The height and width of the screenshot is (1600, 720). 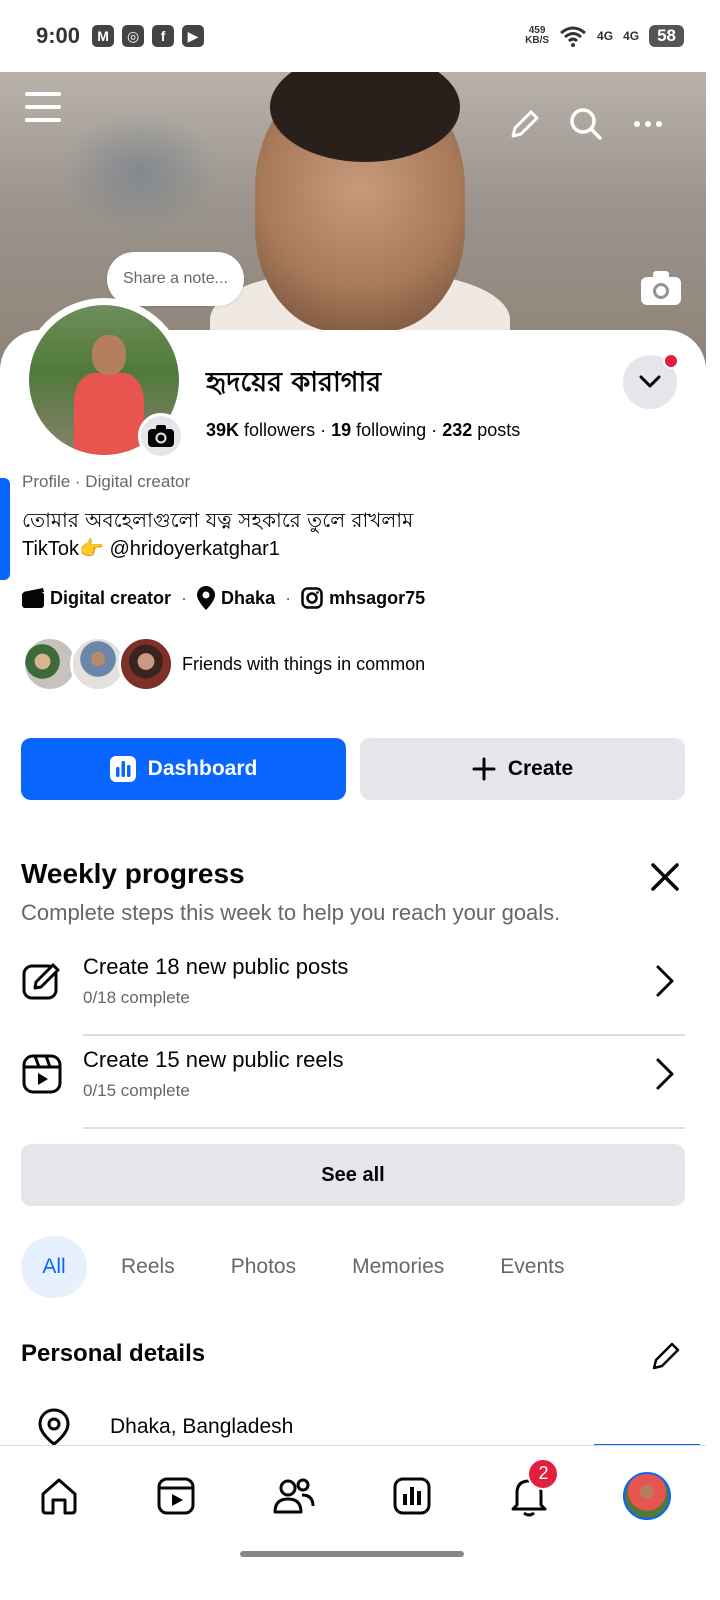 I want to click on gmail-icon: M, so click(x=103, y=36).